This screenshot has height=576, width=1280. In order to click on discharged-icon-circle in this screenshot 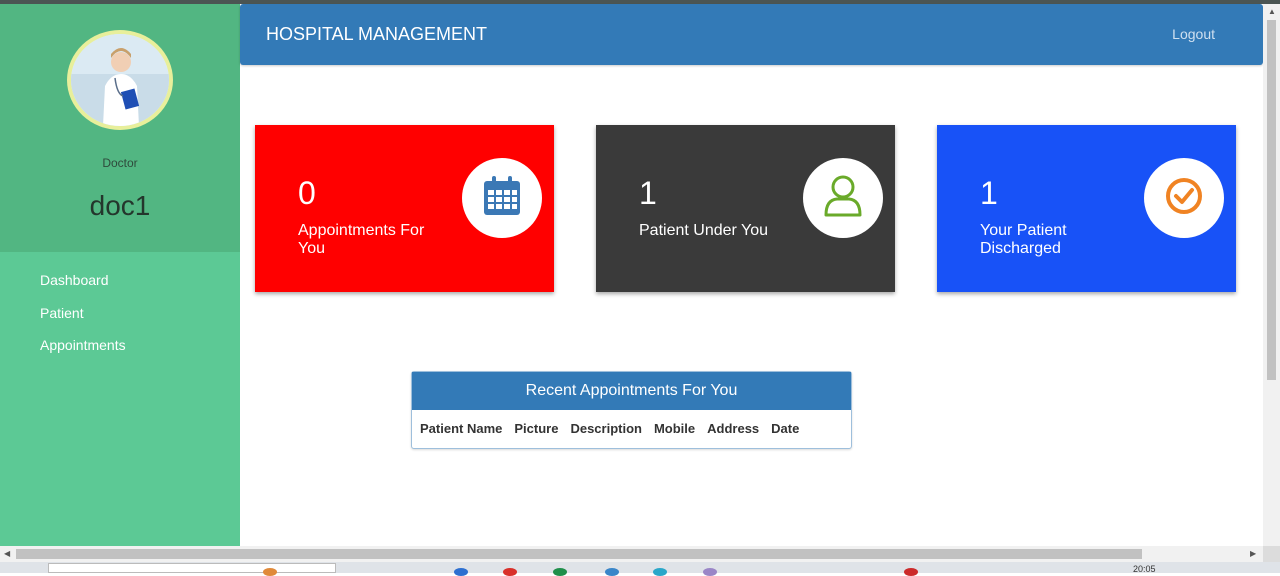, I will do `click(1184, 198)`.